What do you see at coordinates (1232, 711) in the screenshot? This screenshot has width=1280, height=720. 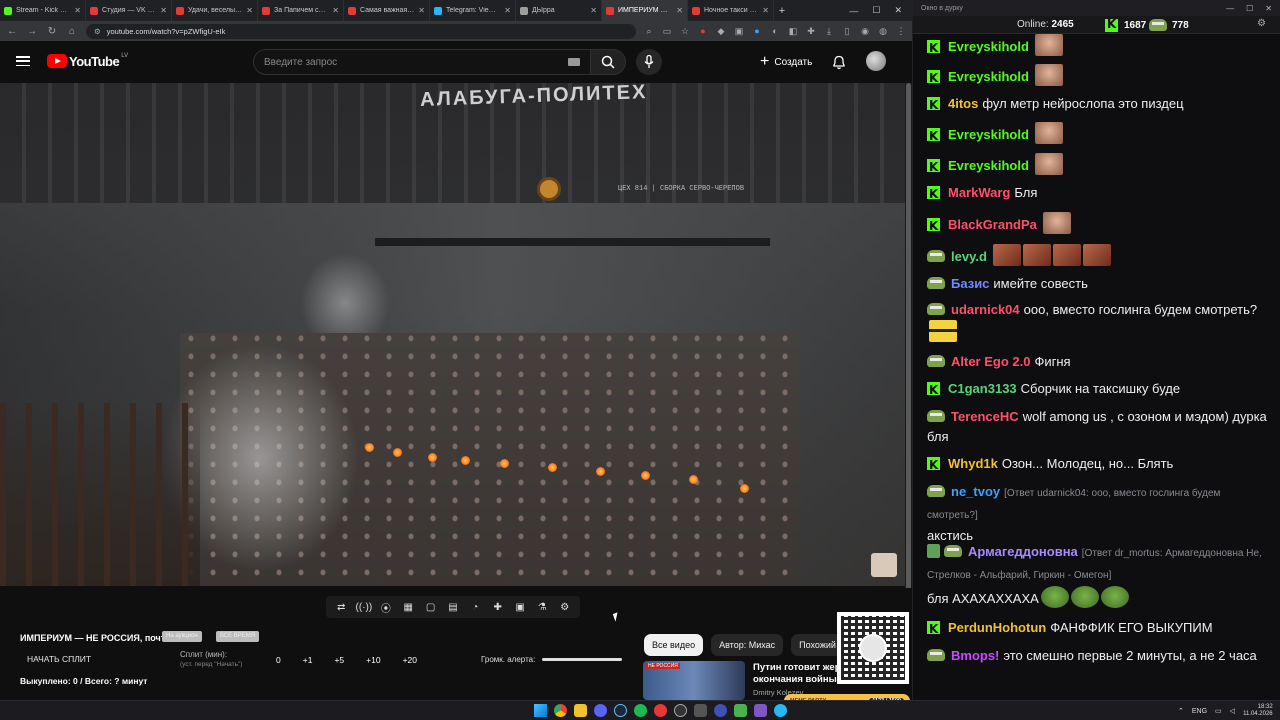 I see `volume-icon: ◁` at bounding box center [1232, 711].